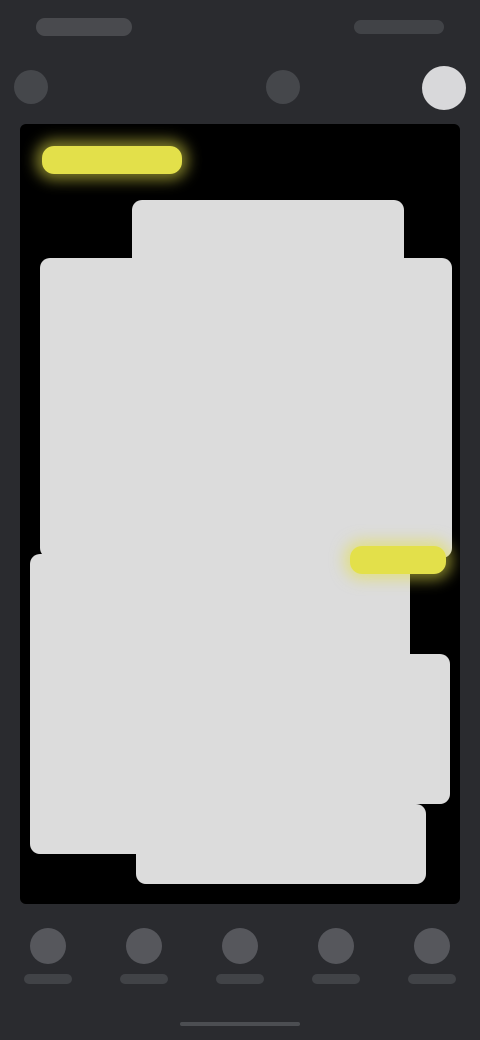 The height and width of the screenshot is (1040, 480). I want to click on top-toolbar, so click(240, 89).